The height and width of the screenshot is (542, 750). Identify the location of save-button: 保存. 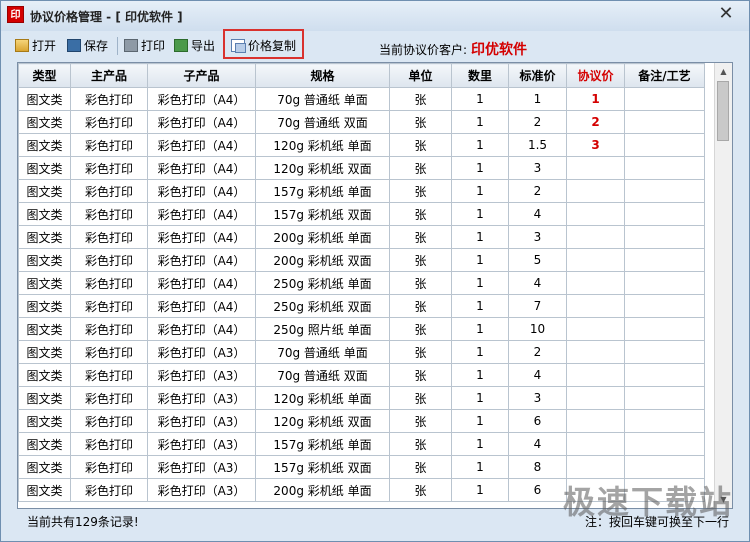
(87, 46).